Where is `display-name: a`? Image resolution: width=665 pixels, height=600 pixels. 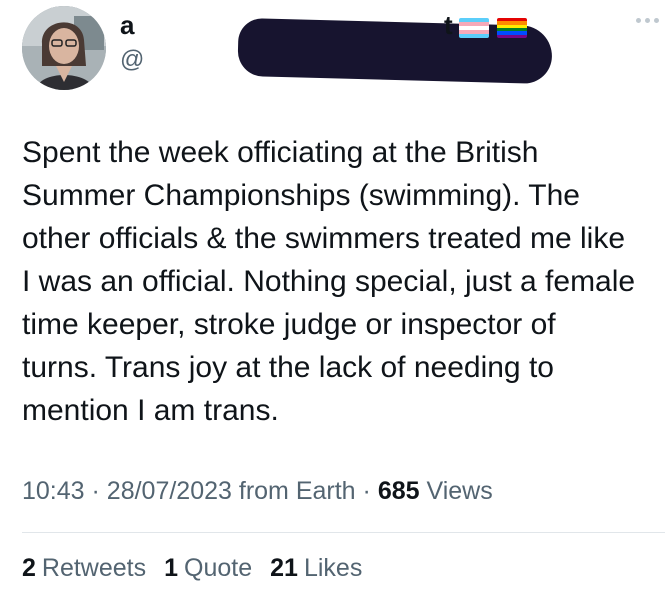 display-name: a is located at coordinates (127, 25).